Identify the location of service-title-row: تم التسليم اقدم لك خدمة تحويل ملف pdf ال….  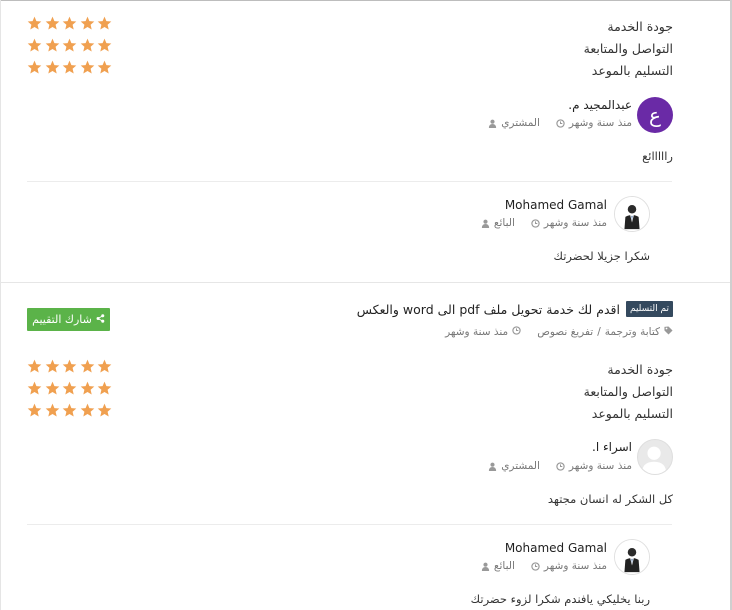
(515, 309).